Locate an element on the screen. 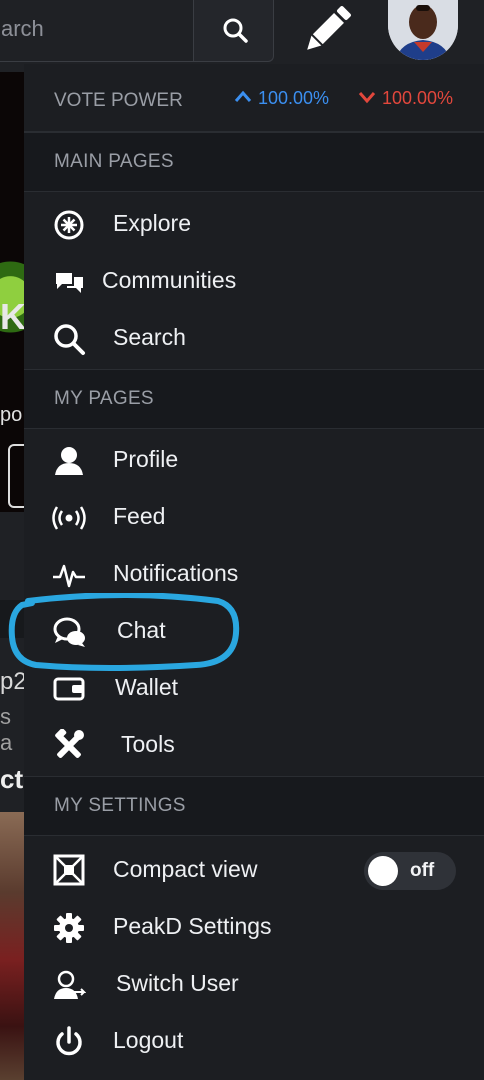 The height and width of the screenshot is (1080, 484). menu-item-feed: Feed is located at coordinates (254, 517).